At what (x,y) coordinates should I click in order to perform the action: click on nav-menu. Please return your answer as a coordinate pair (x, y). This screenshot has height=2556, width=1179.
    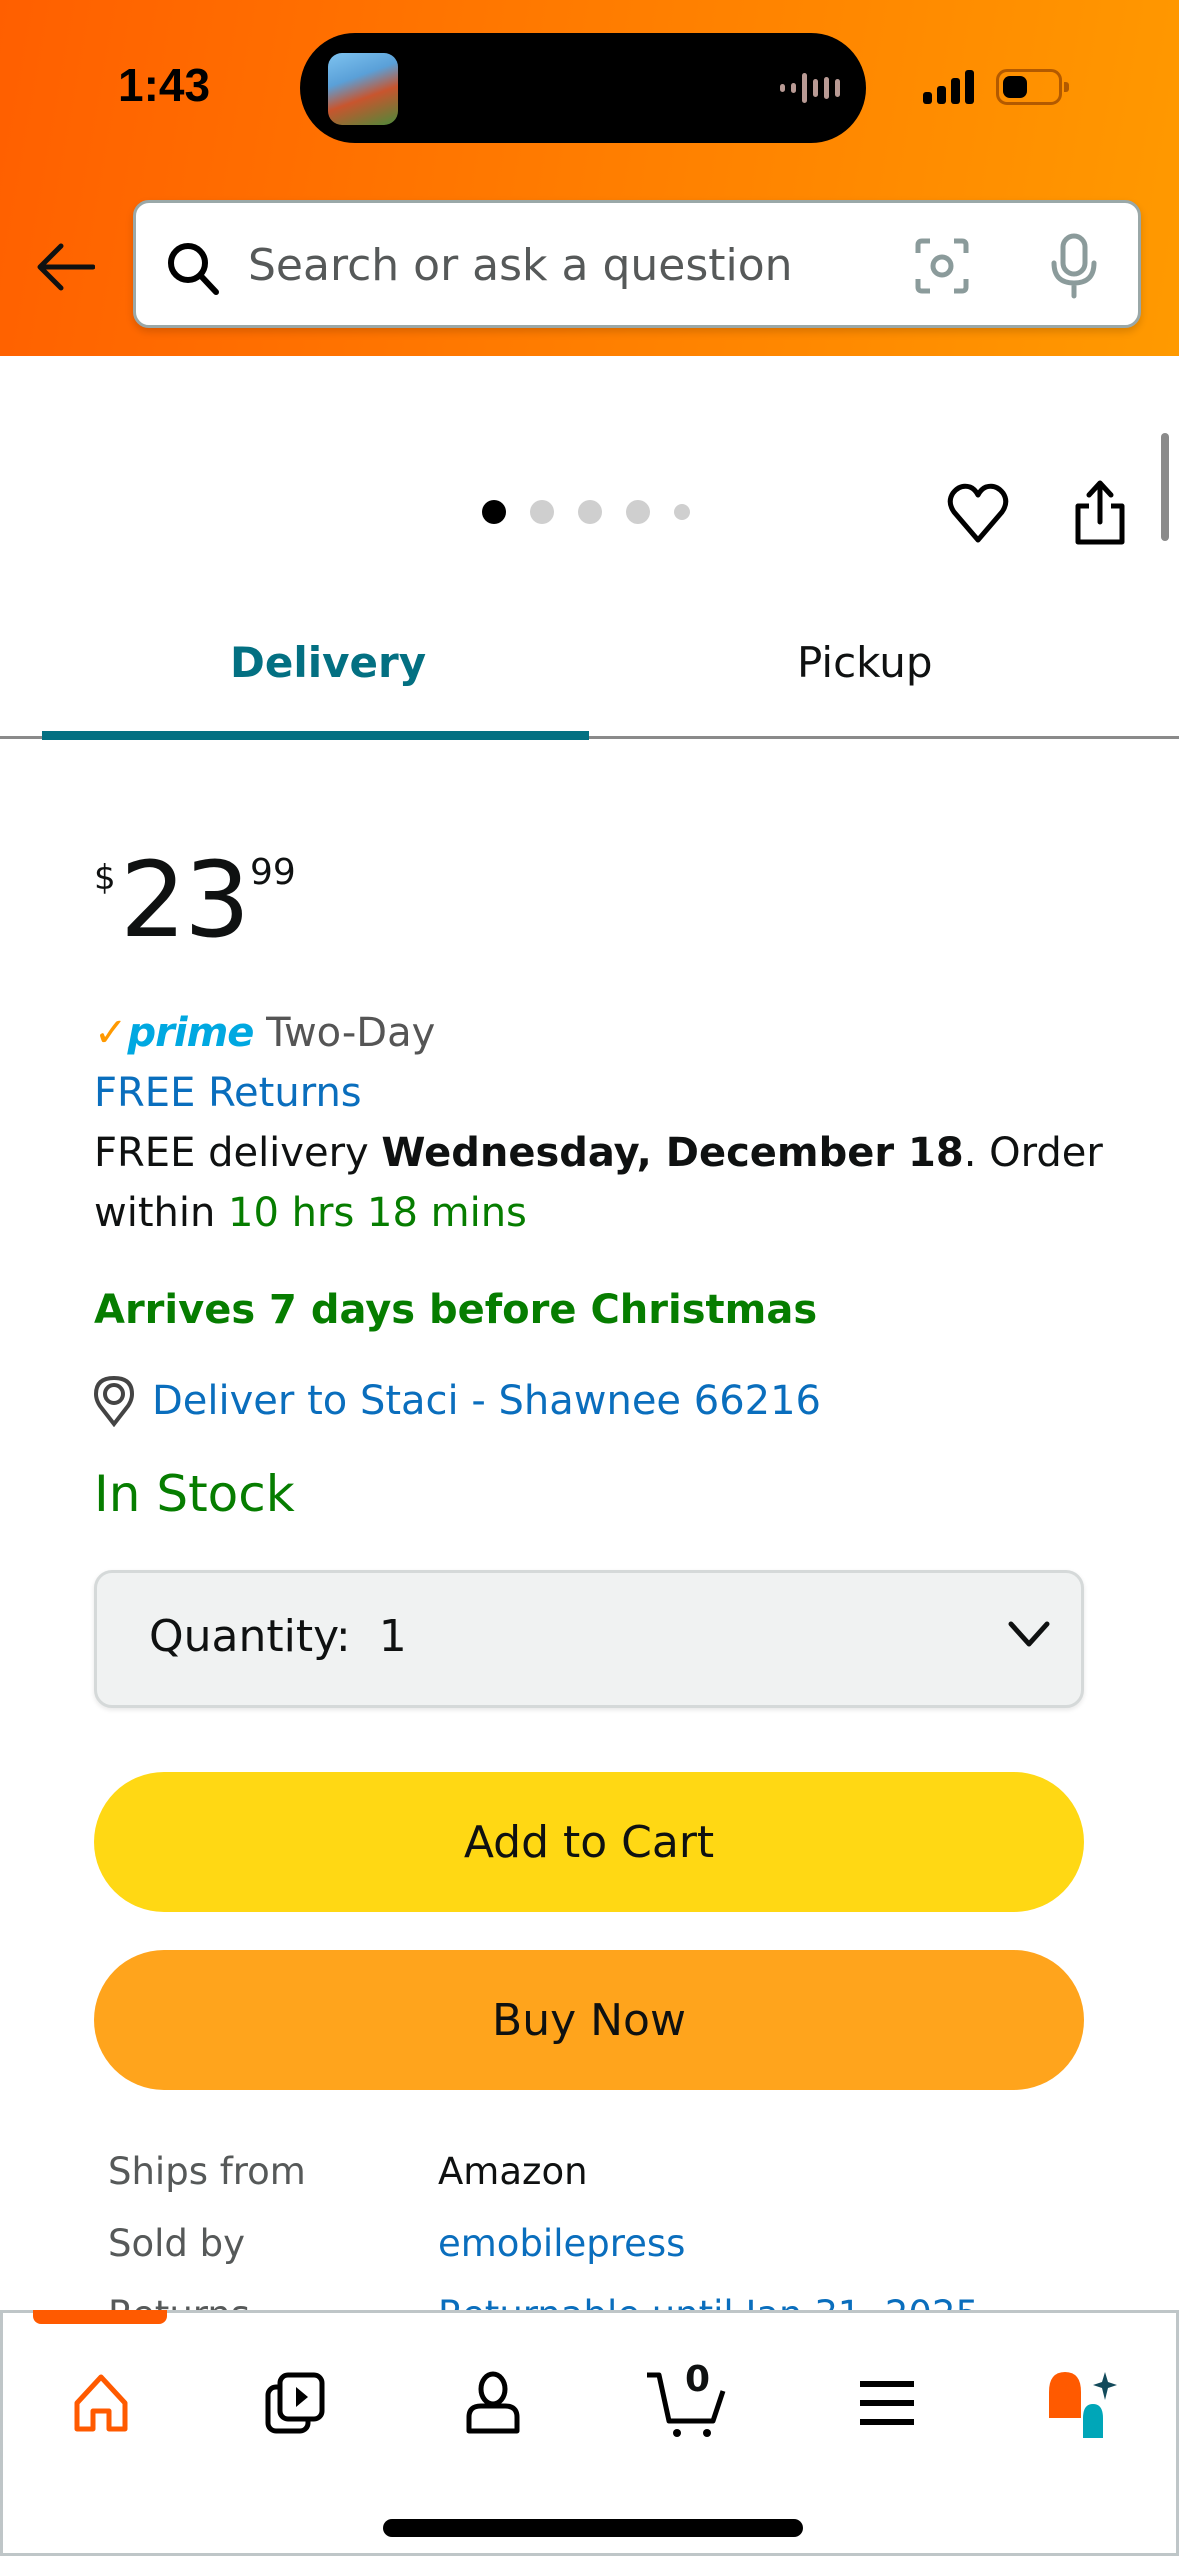
    Looking at the image, I should click on (887, 2403).